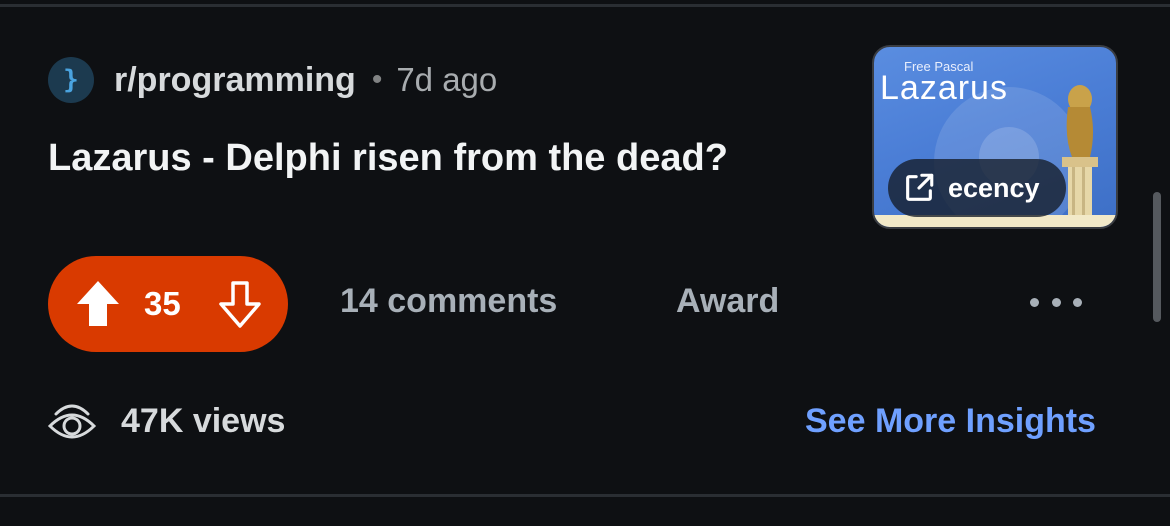  Describe the element at coordinates (72, 421) in the screenshot. I see `views-eye-icon` at that location.